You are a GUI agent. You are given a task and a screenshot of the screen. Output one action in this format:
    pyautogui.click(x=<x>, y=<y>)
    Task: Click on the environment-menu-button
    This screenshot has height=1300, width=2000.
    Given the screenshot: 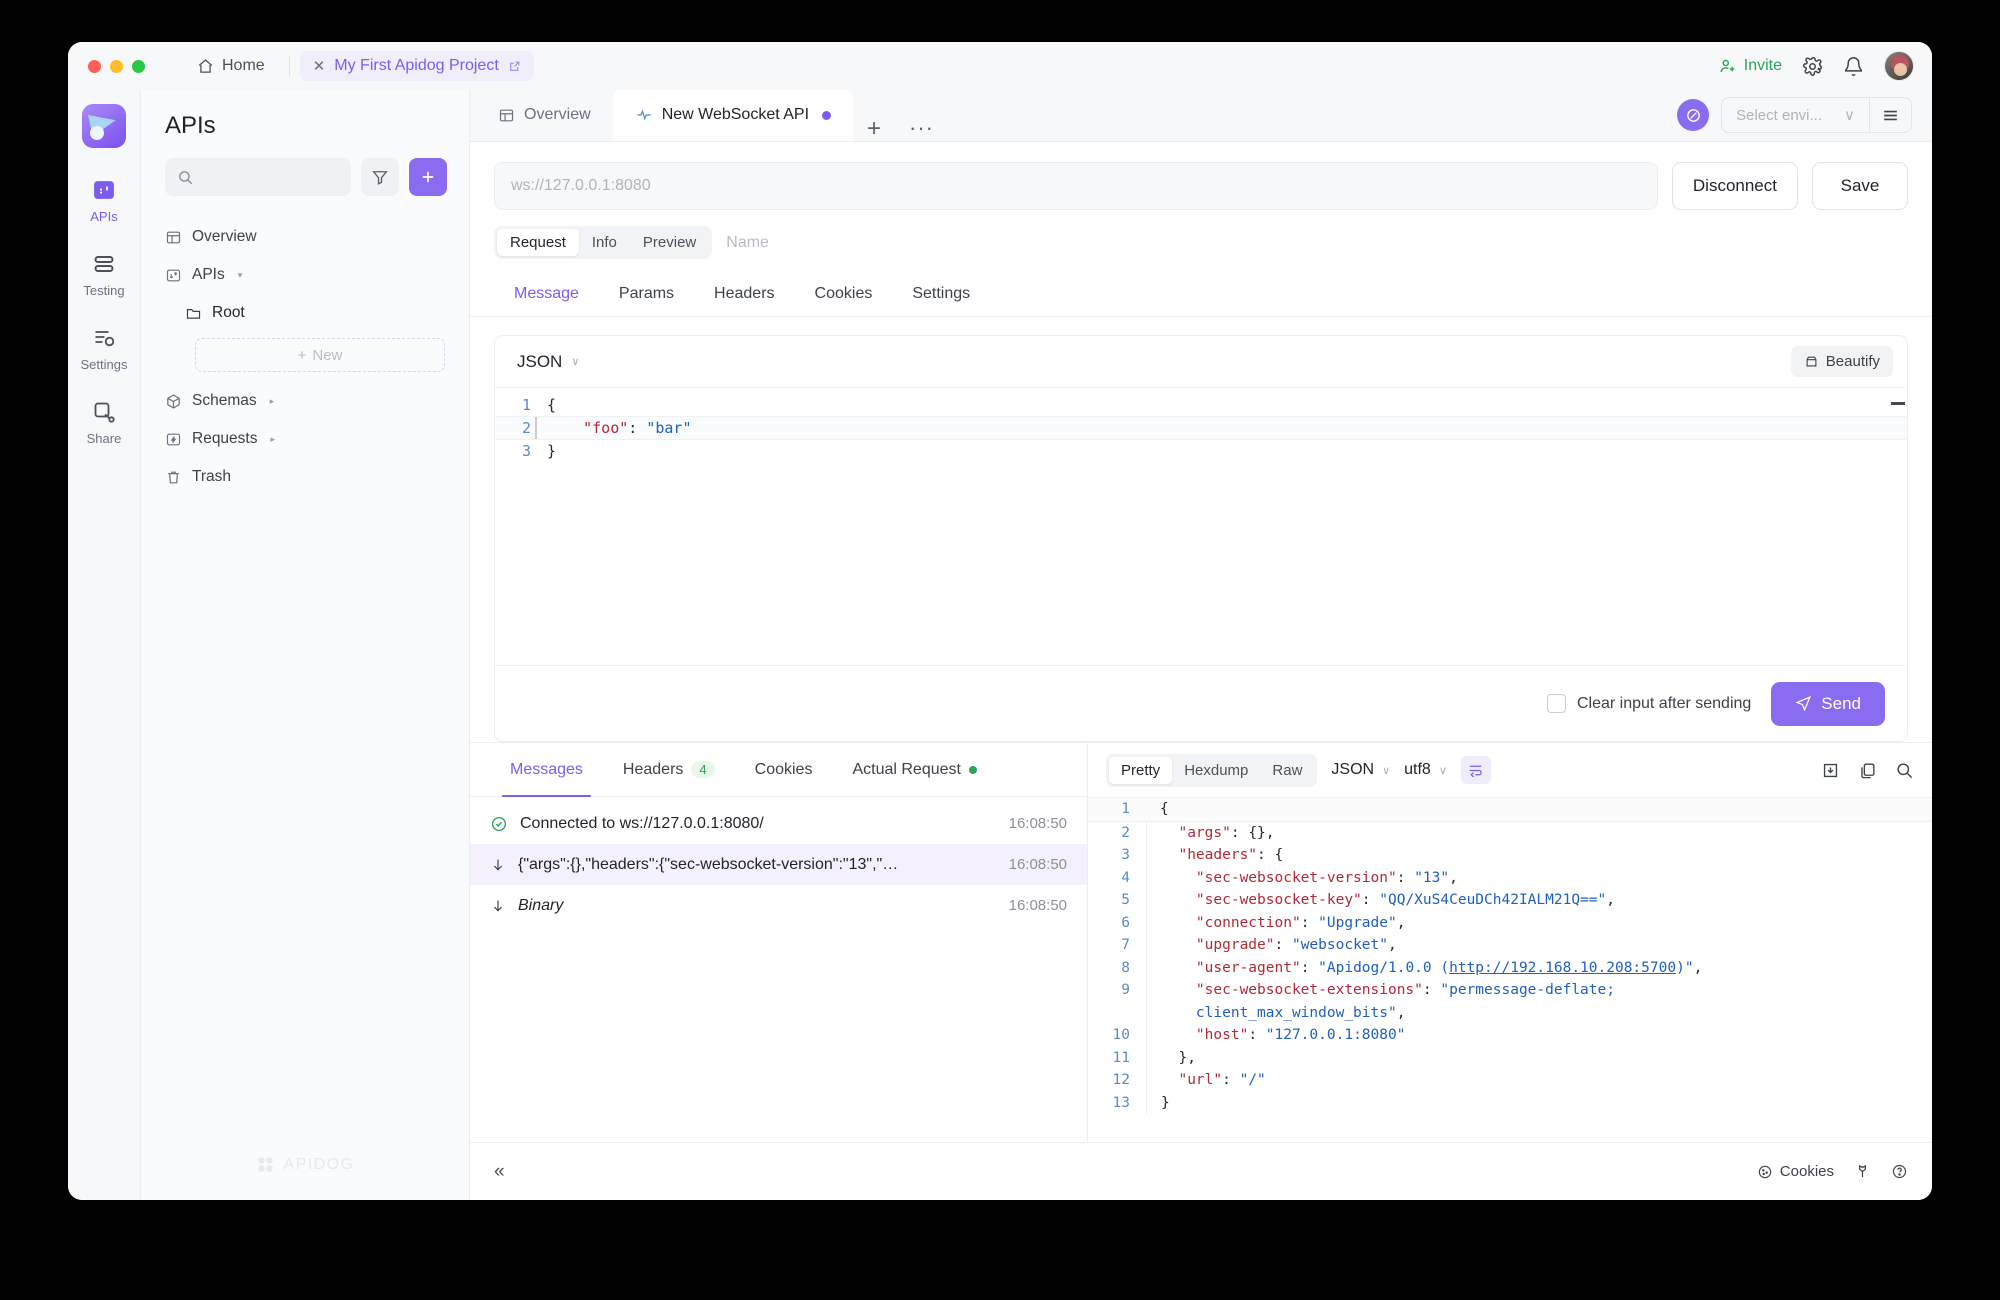 What is the action you would take?
    pyautogui.click(x=1890, y=115)
    